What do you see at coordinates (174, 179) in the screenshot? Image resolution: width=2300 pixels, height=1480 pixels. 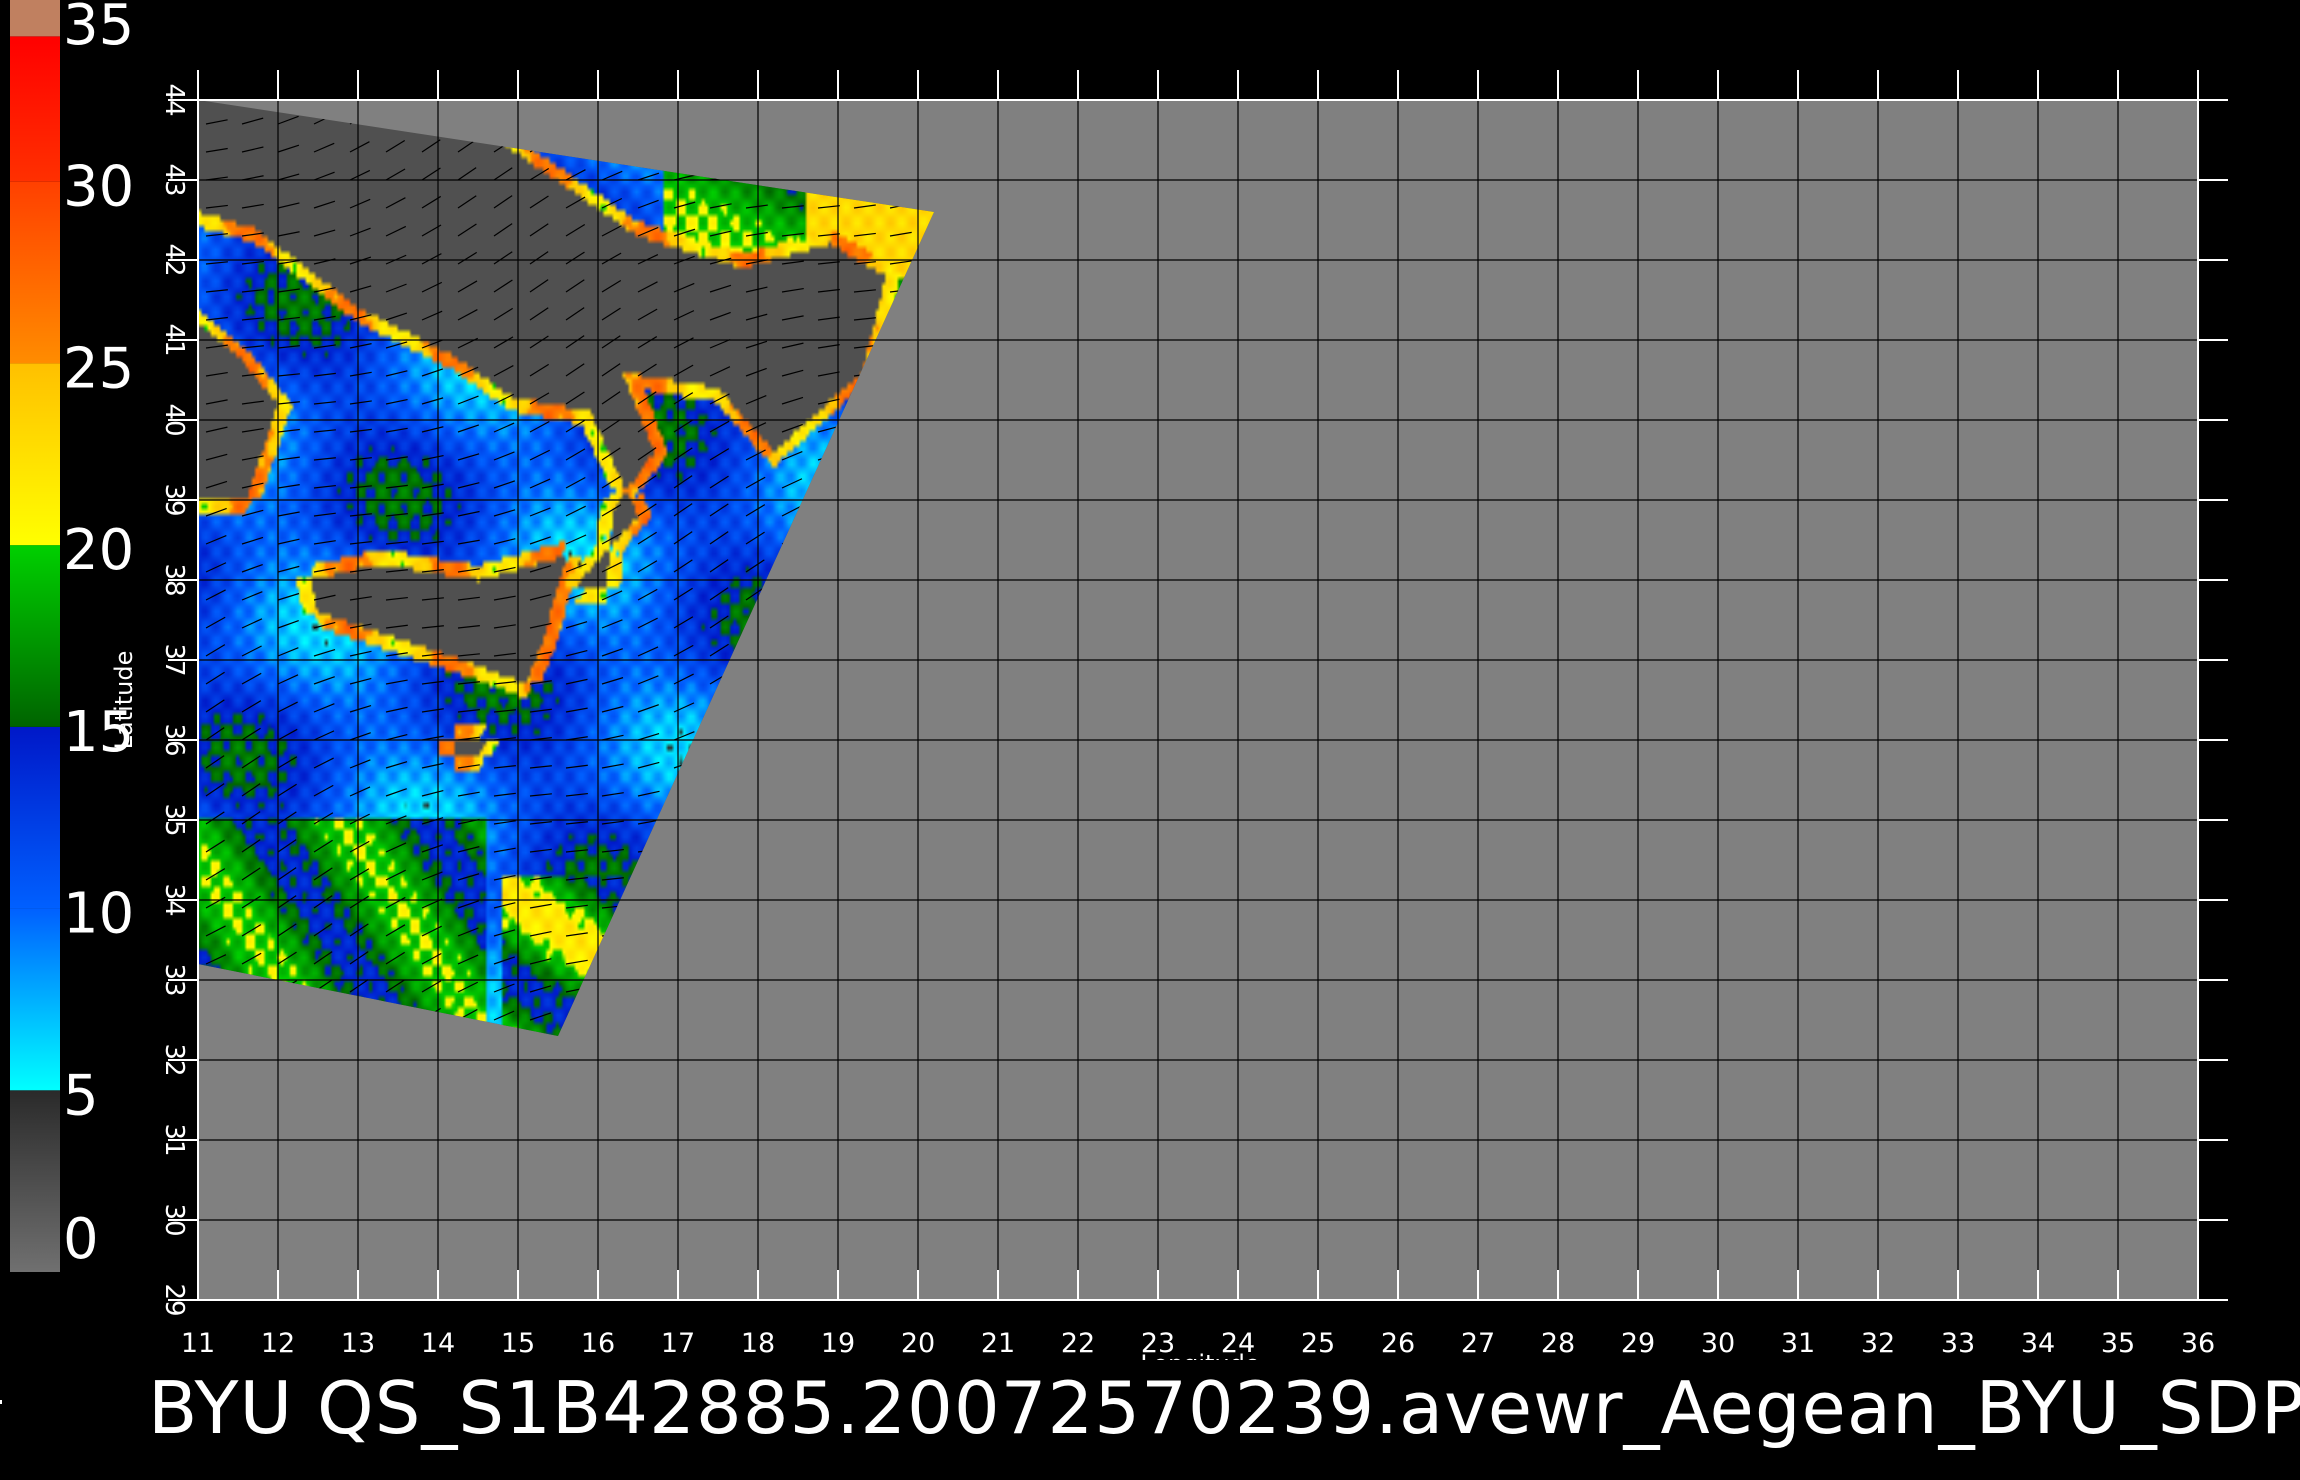 I see `lat-tick-label: 43` at bounding box center [174, 179].